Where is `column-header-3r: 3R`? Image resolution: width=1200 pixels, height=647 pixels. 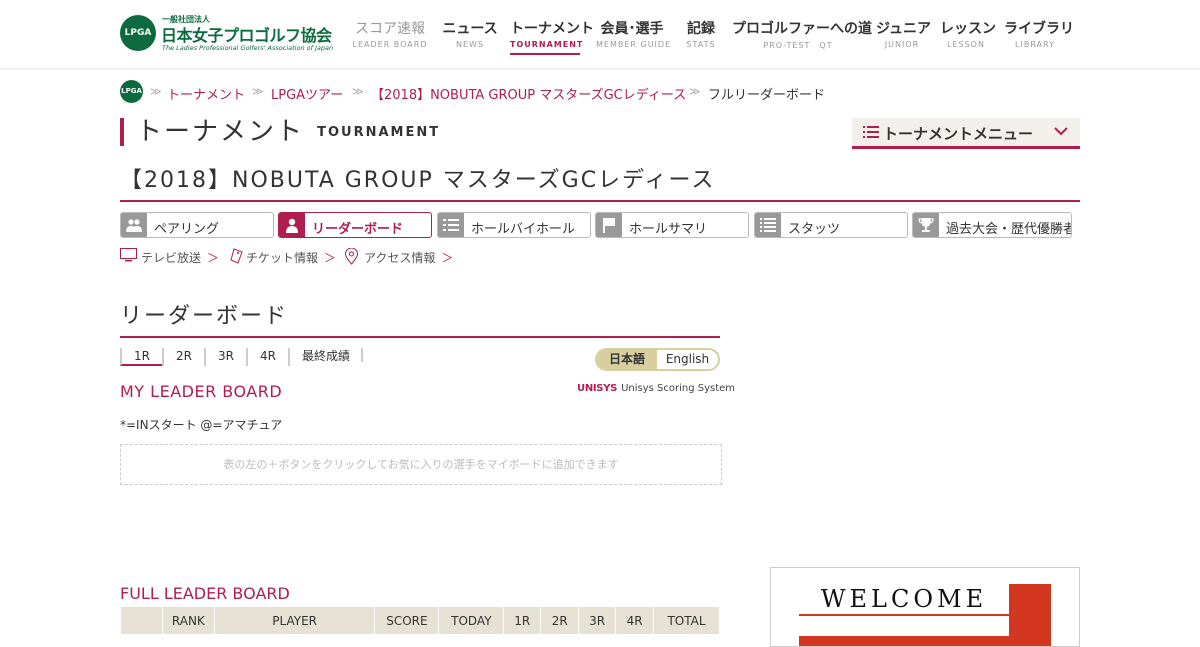 column-header-3r: 3R is located at coordinates (597, 620).